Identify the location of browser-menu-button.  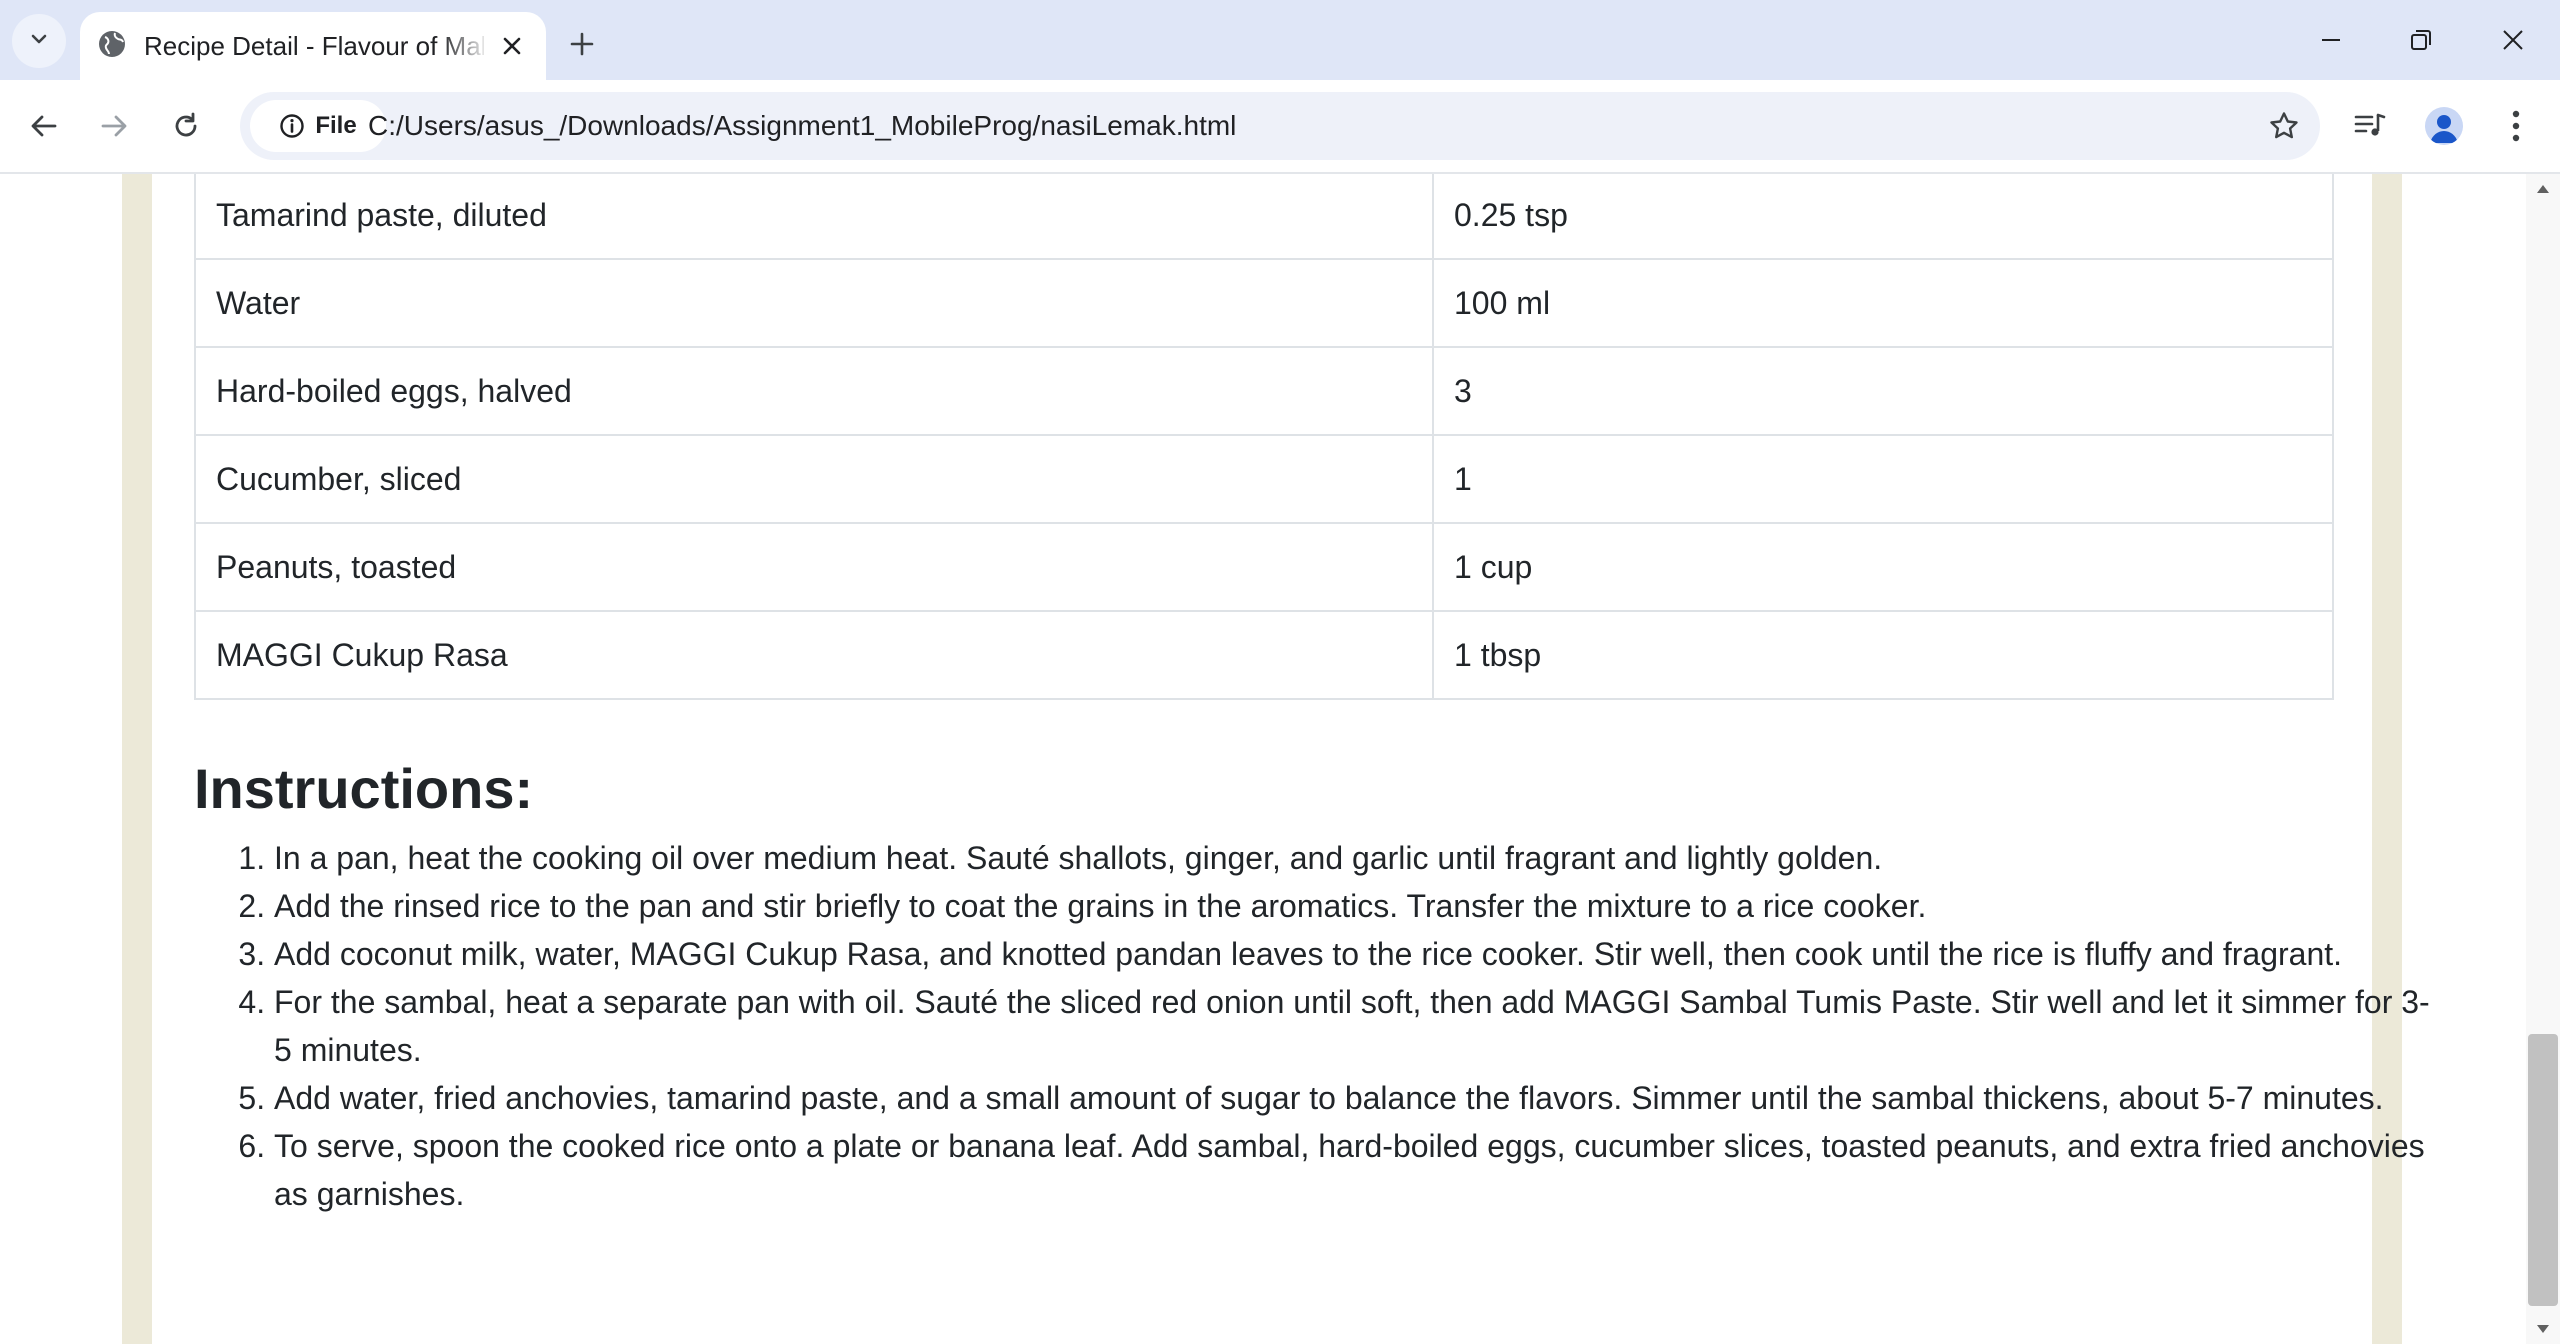
(2516, 126).